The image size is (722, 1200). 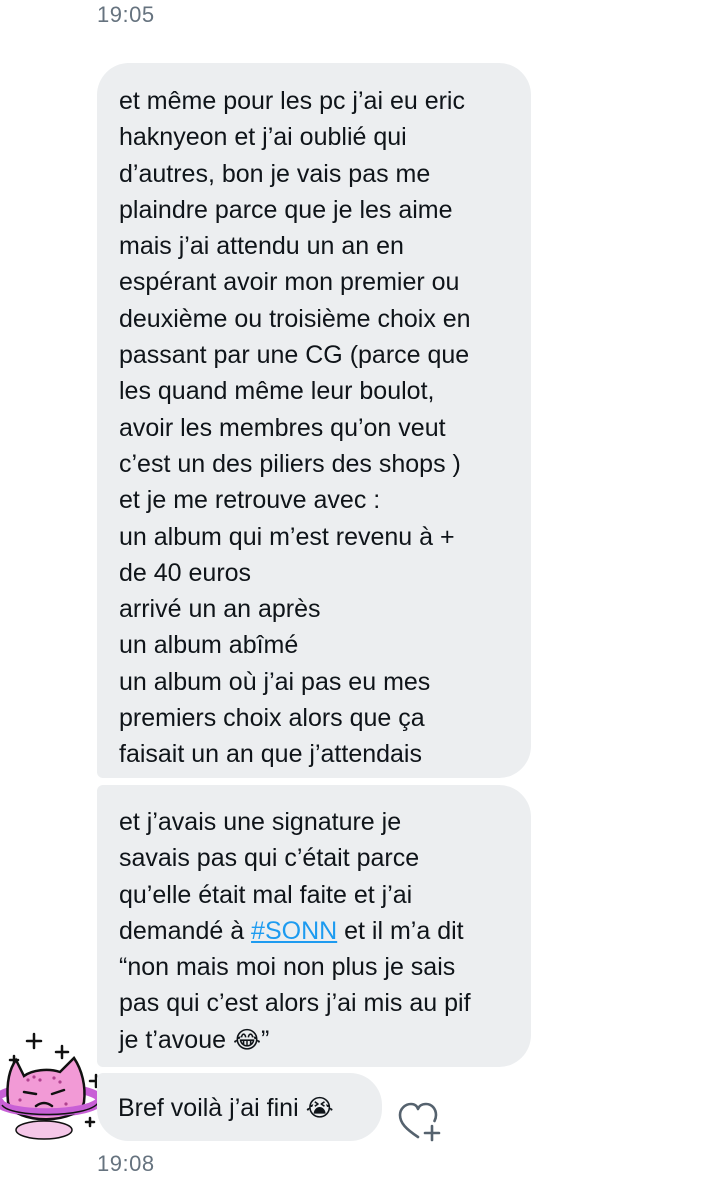 I want to click on timestamp-bottom: 19:08, so click(x=126, y=1163).